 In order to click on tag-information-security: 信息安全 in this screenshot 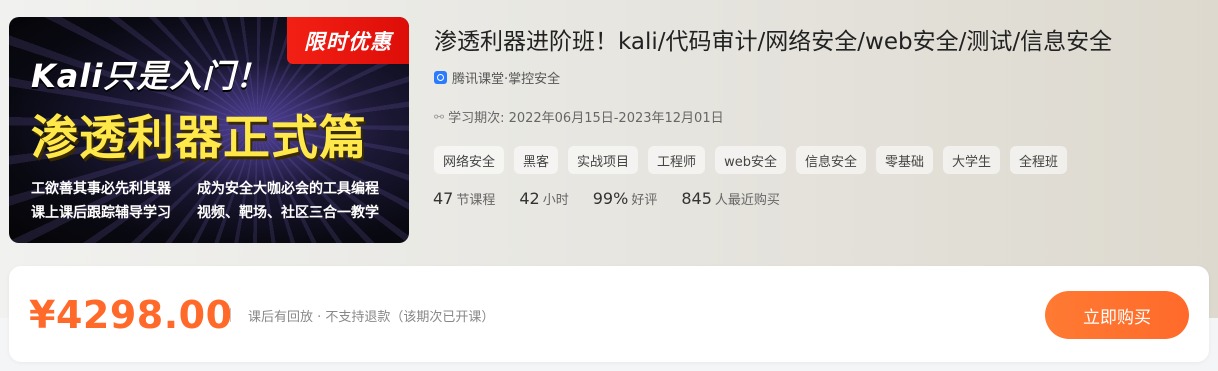, I will do `click(830, 160)`.